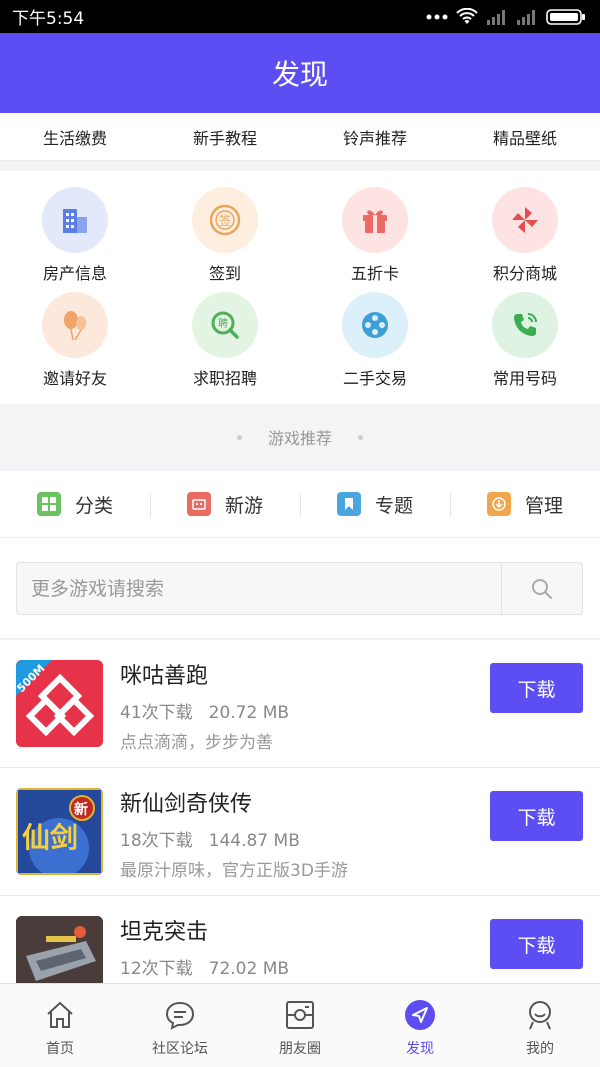  Describe the element at coordinates (156, 969) in the screenshot. I see `download-count: 12次下载` at that location.